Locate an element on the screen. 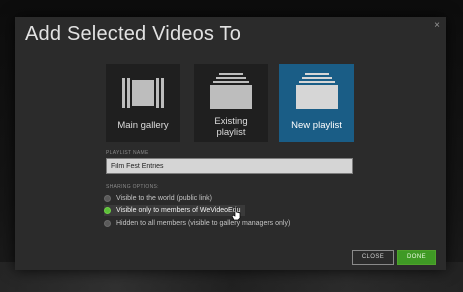 Image resolution: width=463 pixels, height=292 pixels. existing-playlist-label-line2: playlist is located at coordinates (231, 132).